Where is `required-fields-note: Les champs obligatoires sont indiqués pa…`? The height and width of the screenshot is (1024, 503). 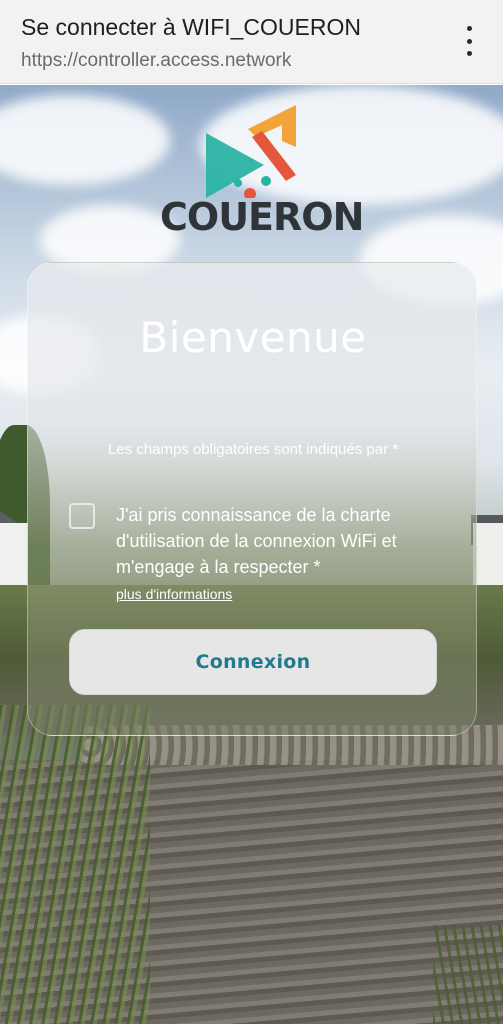 required-fields-note: Les champs obligatoires sont indiqués pa… is located at coordinates (253, 449).